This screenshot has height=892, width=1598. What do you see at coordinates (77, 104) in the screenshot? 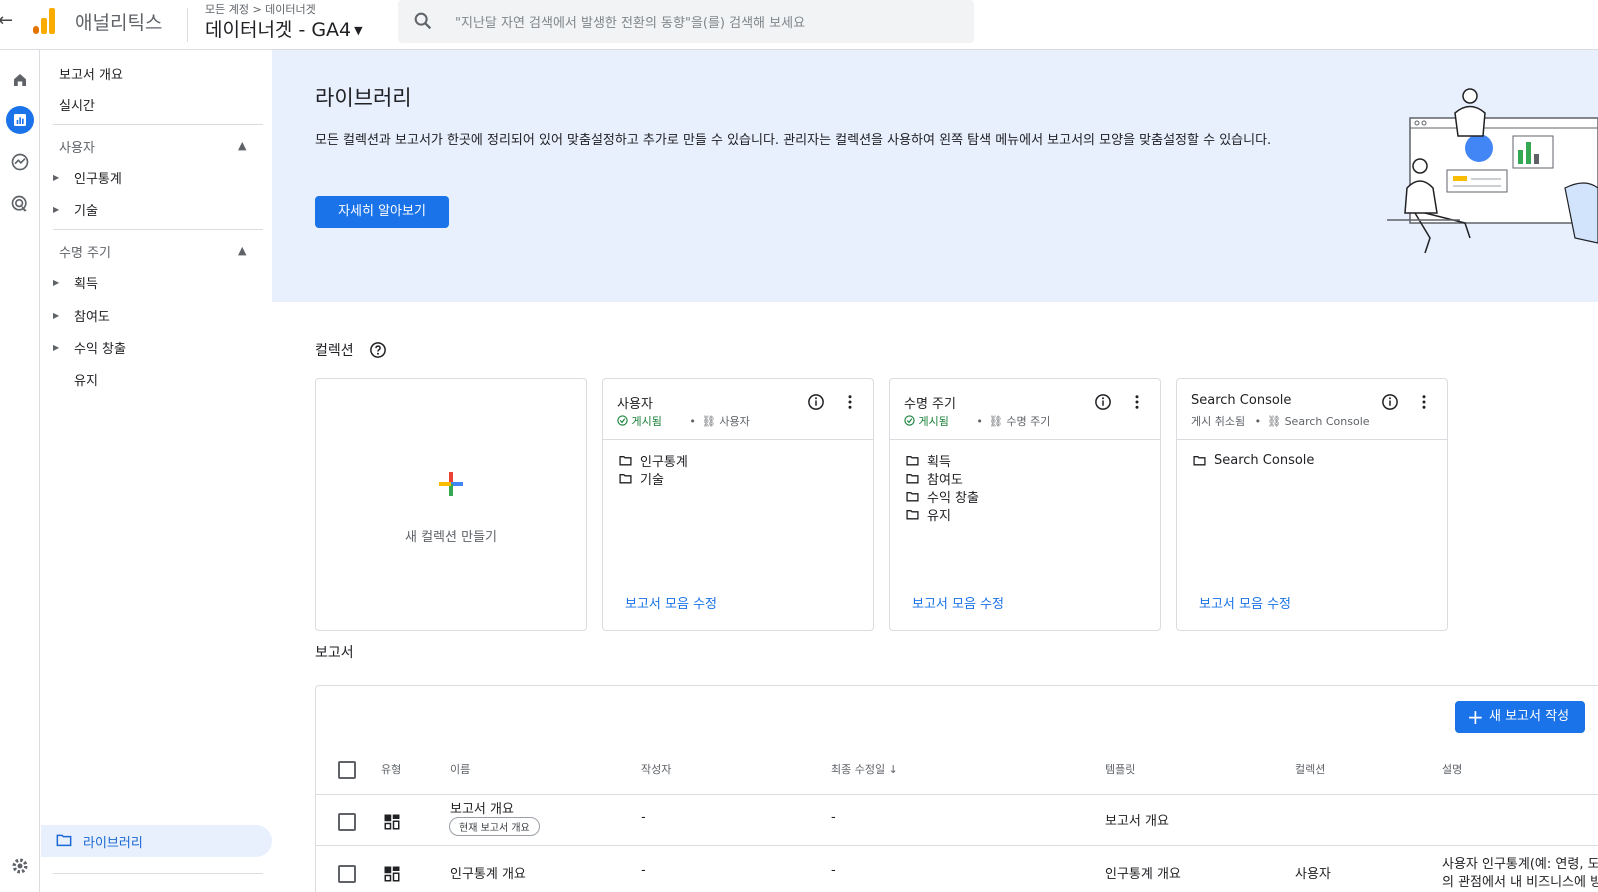
I see `nav-item-realtime: 실시간` at bounding box center [77, 104].